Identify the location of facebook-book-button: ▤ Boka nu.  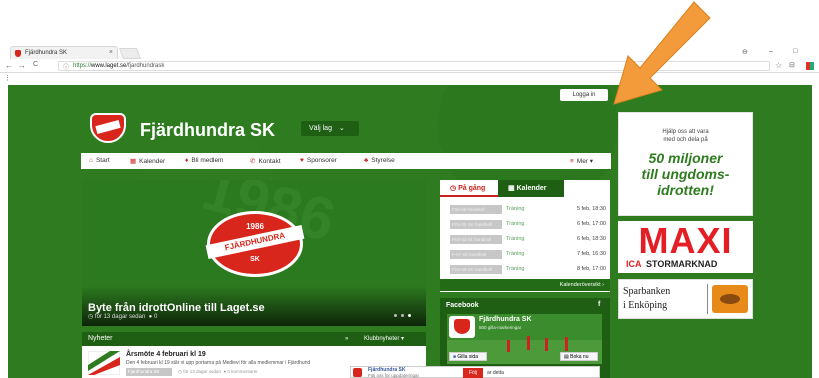
(579, 356).